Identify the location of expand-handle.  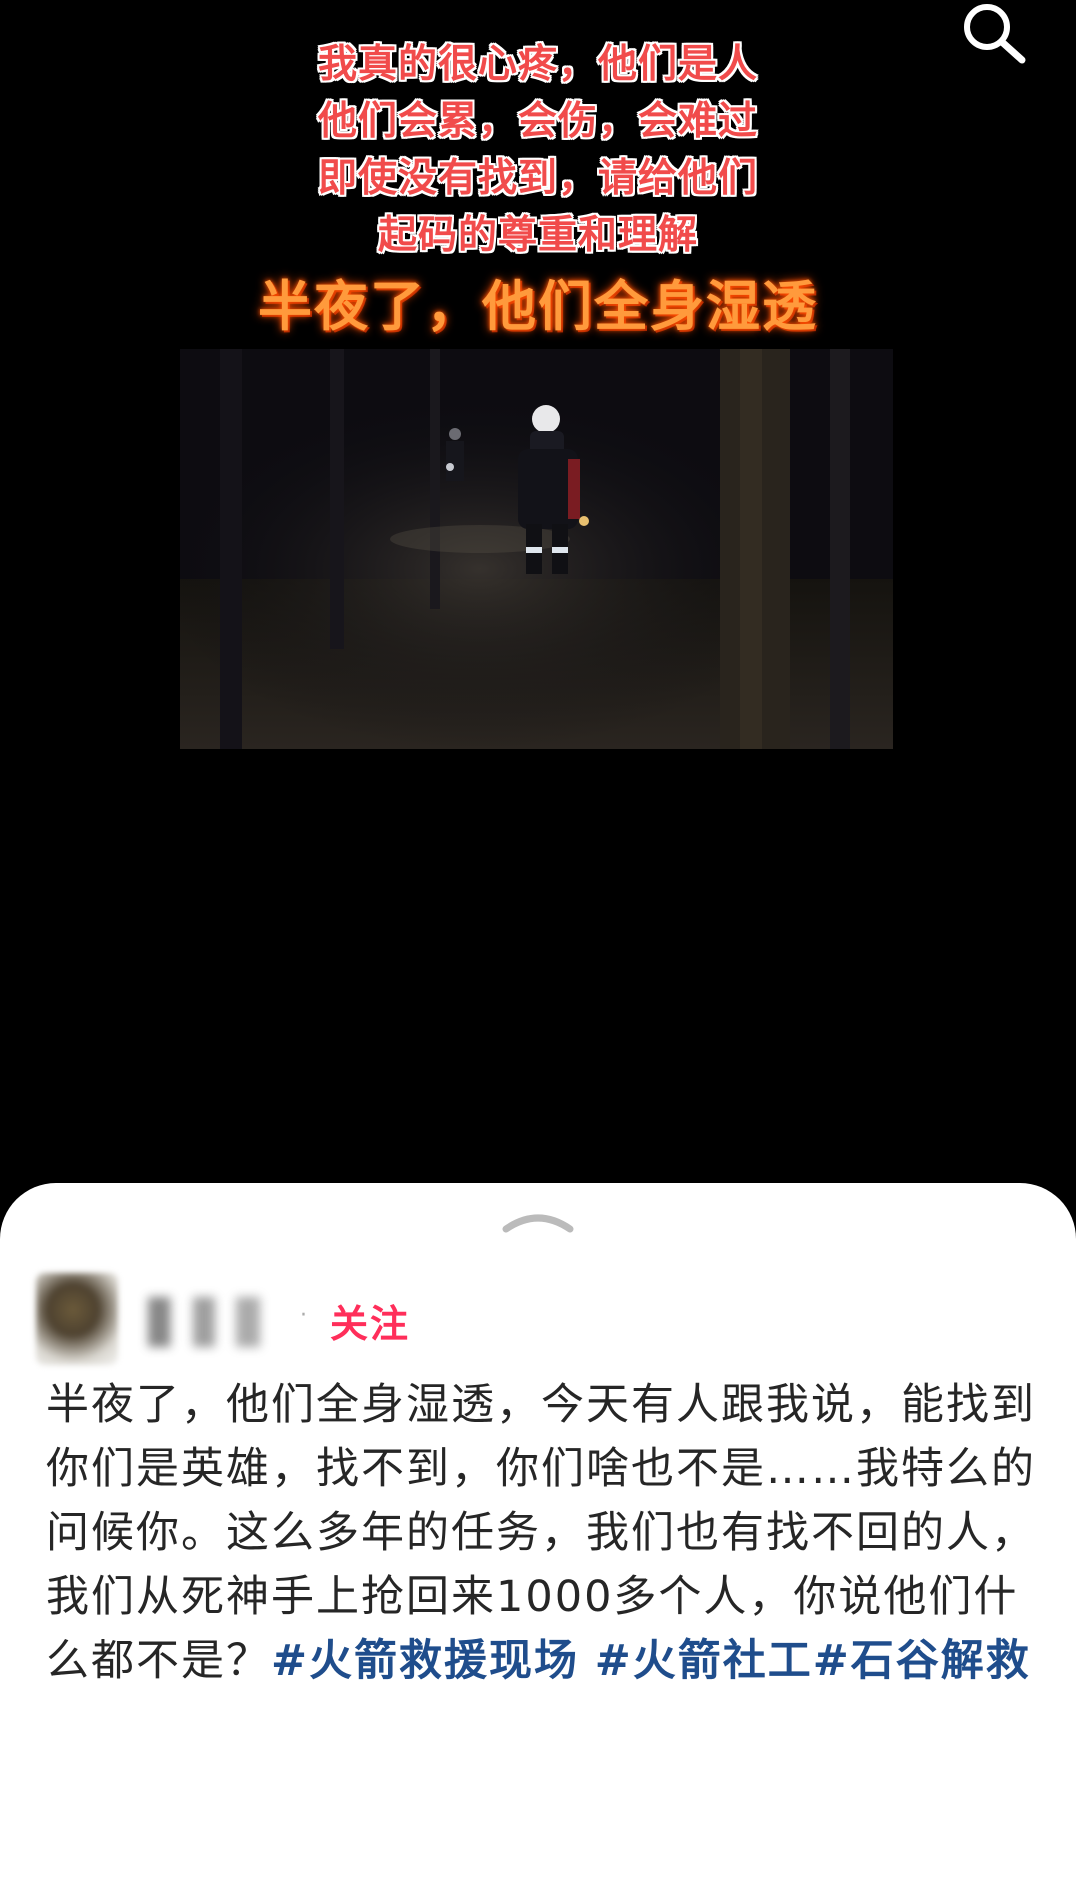
(538, 1222).